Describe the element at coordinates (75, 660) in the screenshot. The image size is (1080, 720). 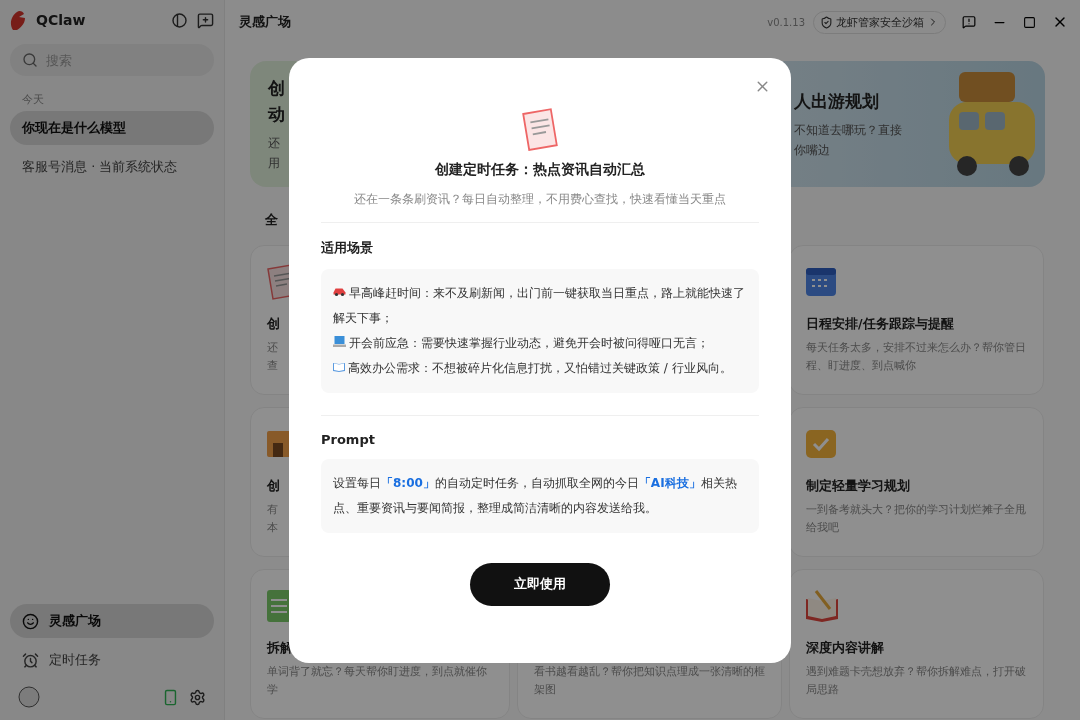
I see `nav-label: 定时任务` at that location.